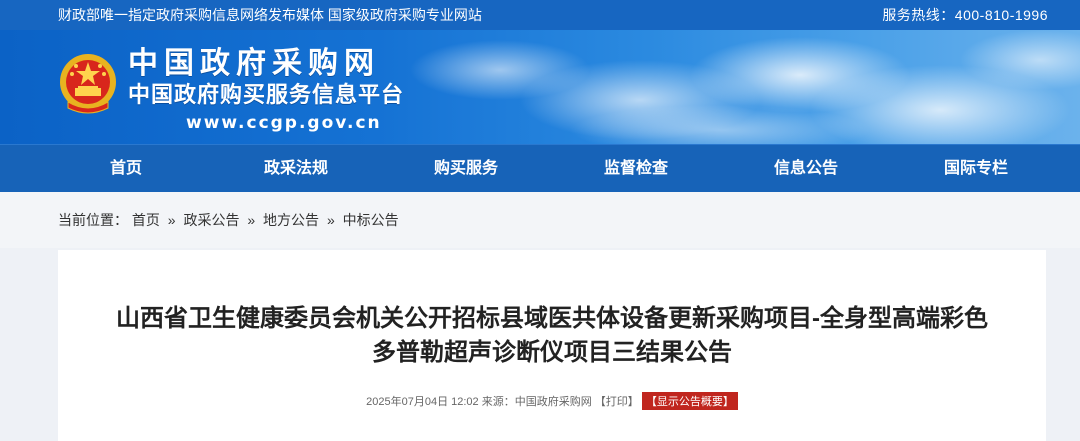 The height and width of the screenshot is (441, 1080). I want to click on article-title-line2: 多普勒超声诊断仪项目三结果公告, so click(552, 352).